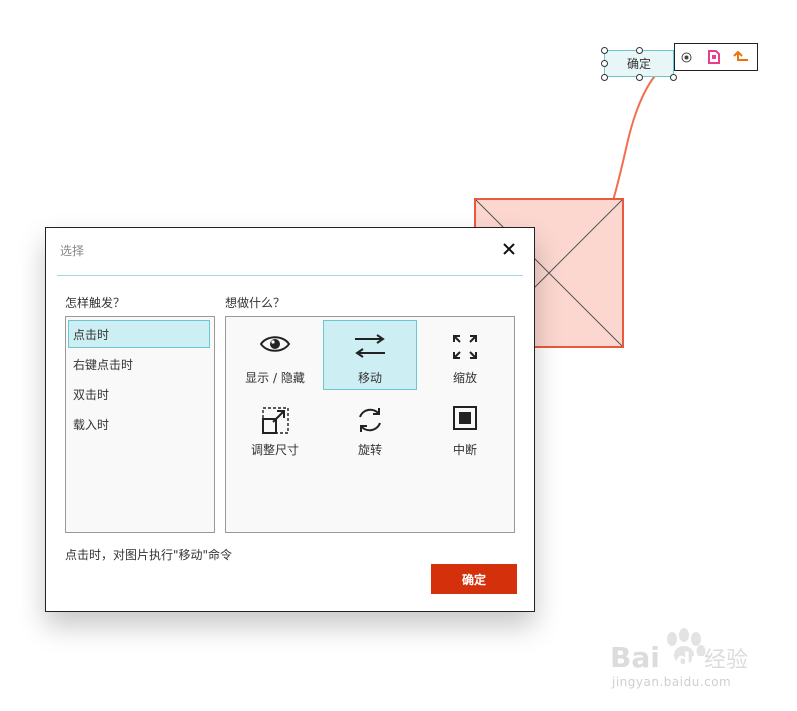 This screenshot has height=711, width=797. I want to click on summary-text: 点击时，对图片执行"移动"命令, so click(149, 555).